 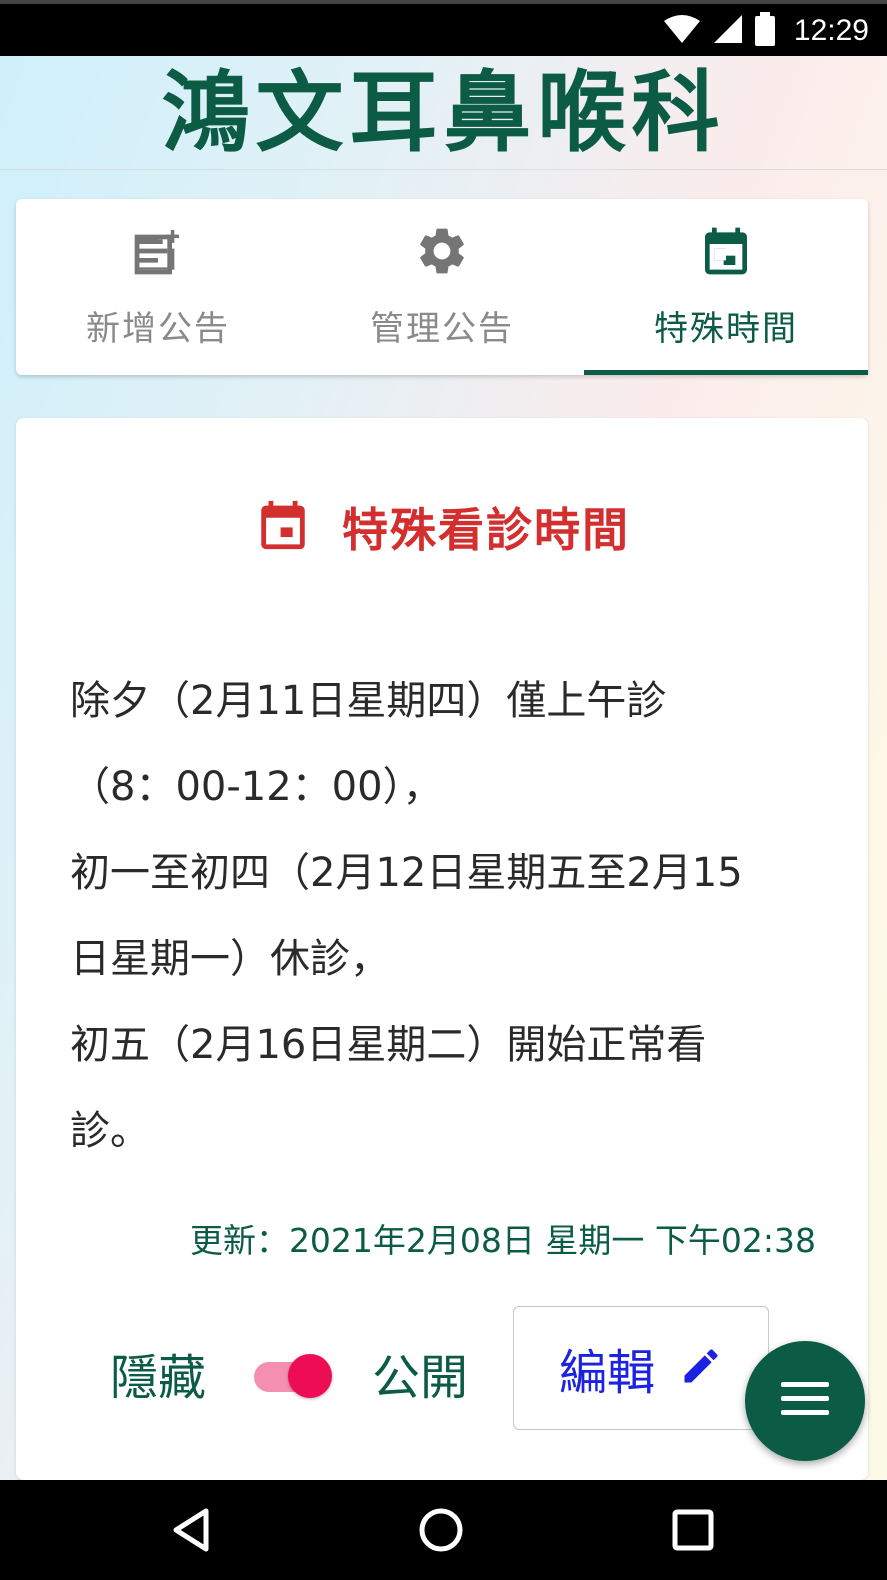 What do you see at coordinates (443, 28) in the screenshot?
I see `status-bar: 12:29` at bounding box center [443, 28].